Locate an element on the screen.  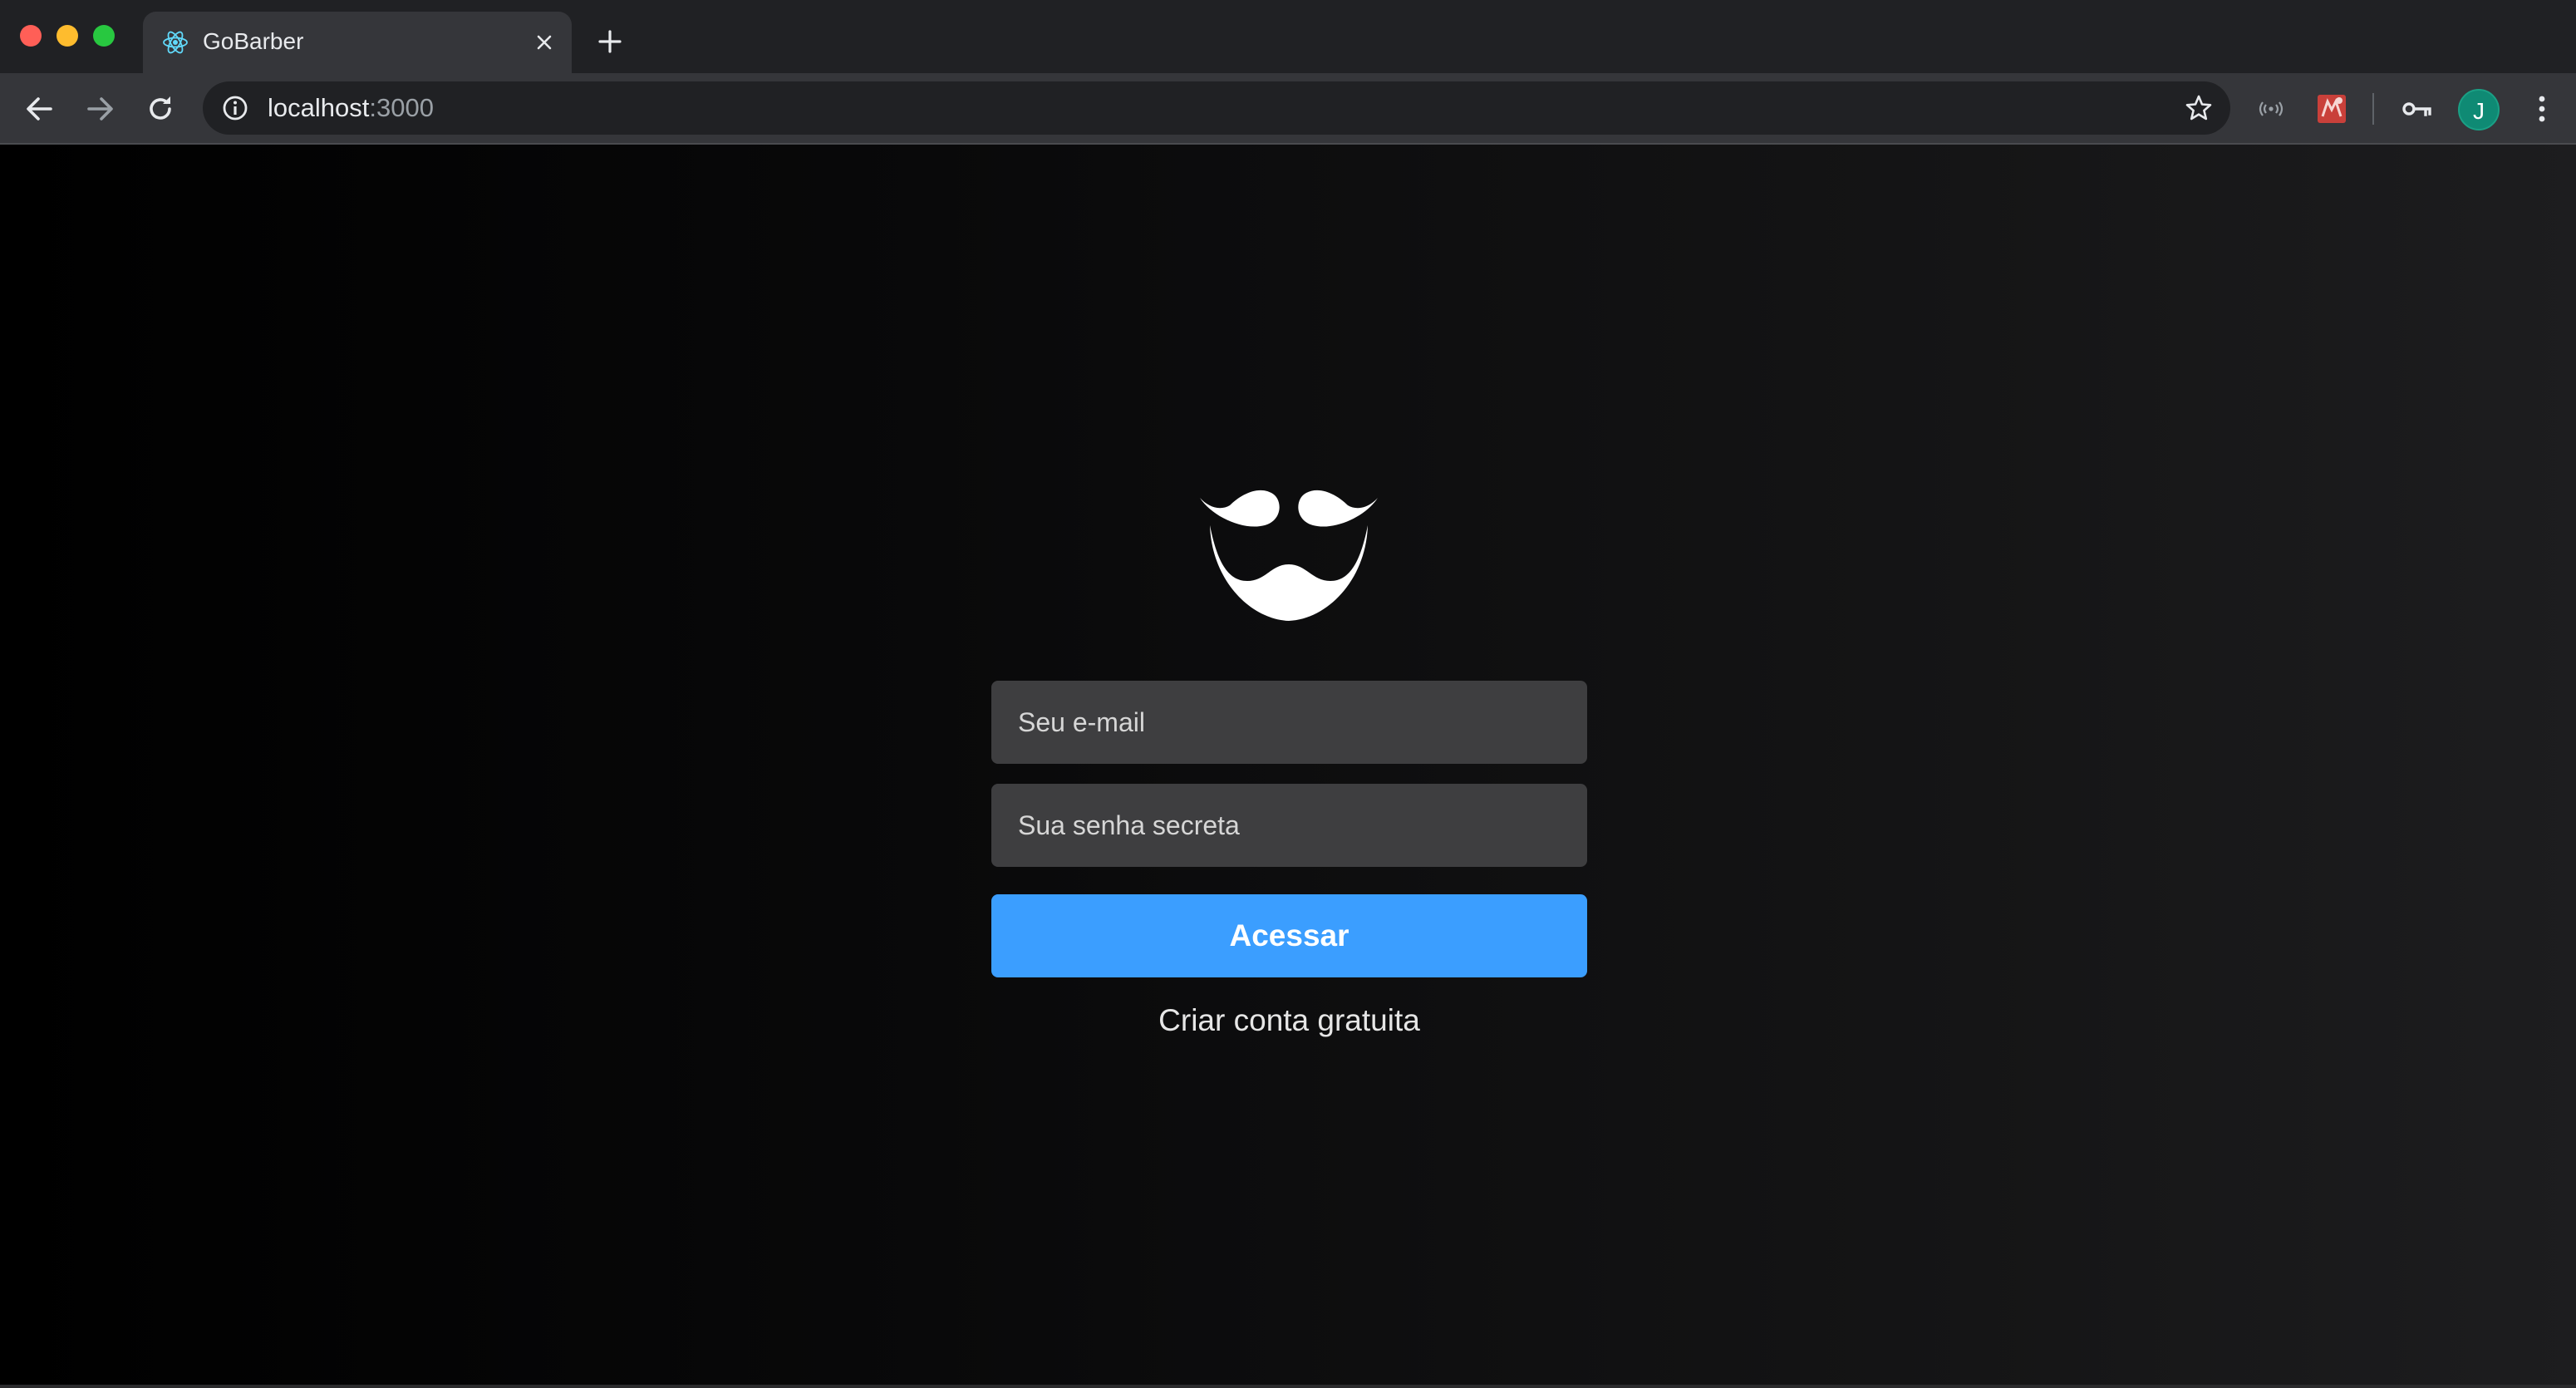
email-field is located at coordinates (1289, 722).